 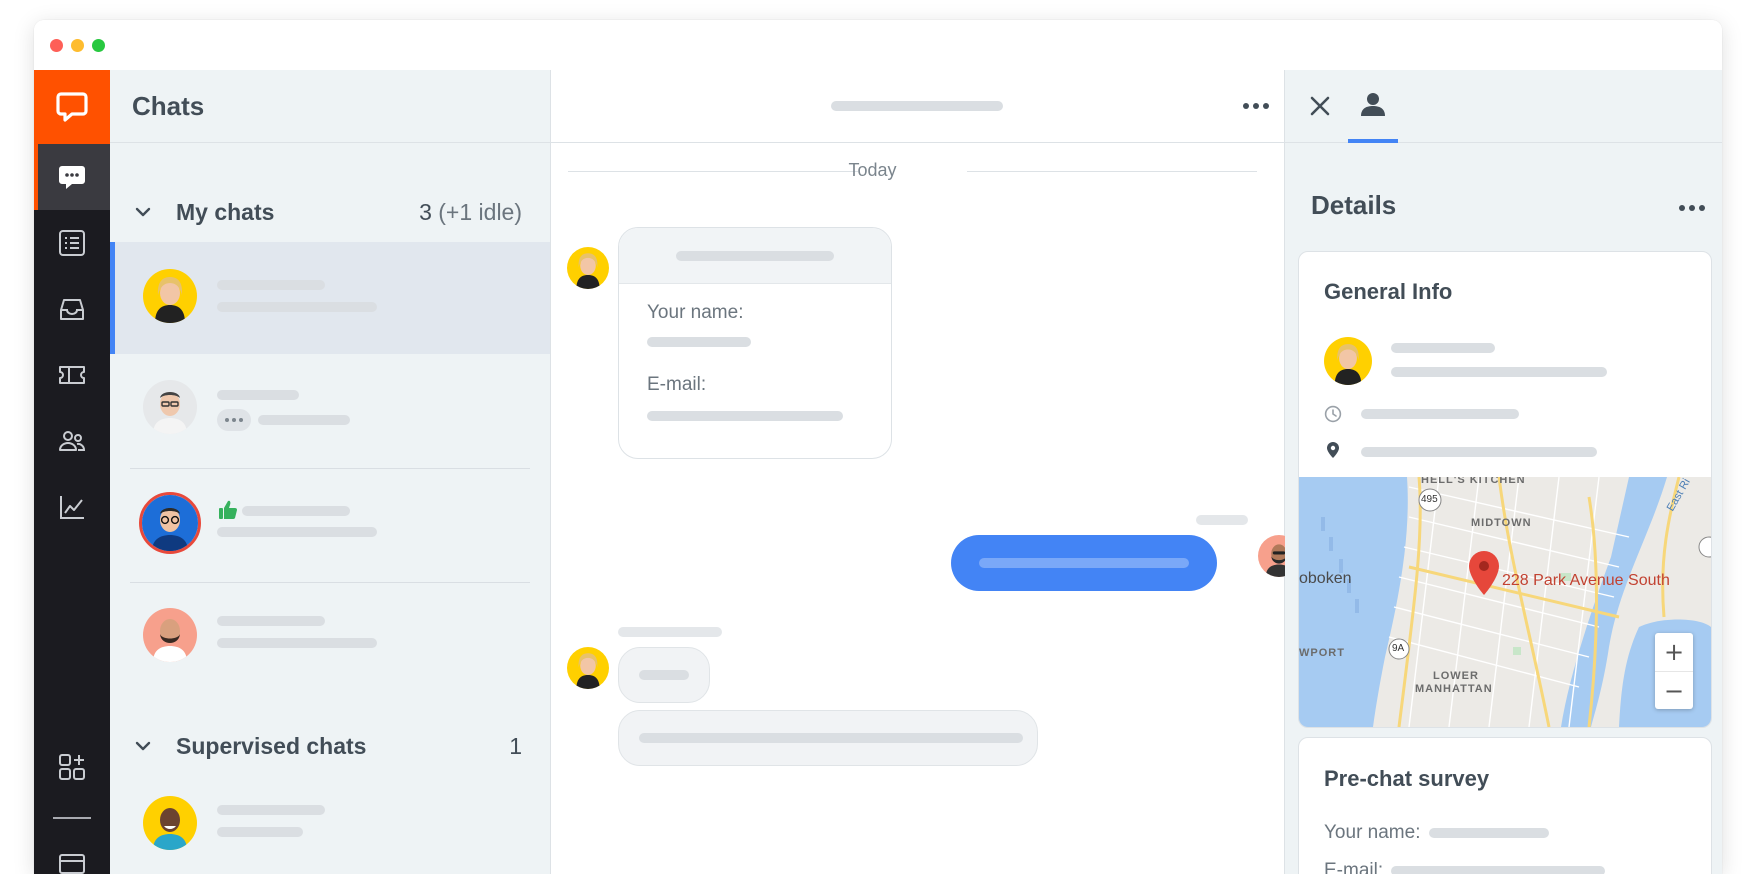 I want to click on map-label: 495, so click(x=1429, y=499).